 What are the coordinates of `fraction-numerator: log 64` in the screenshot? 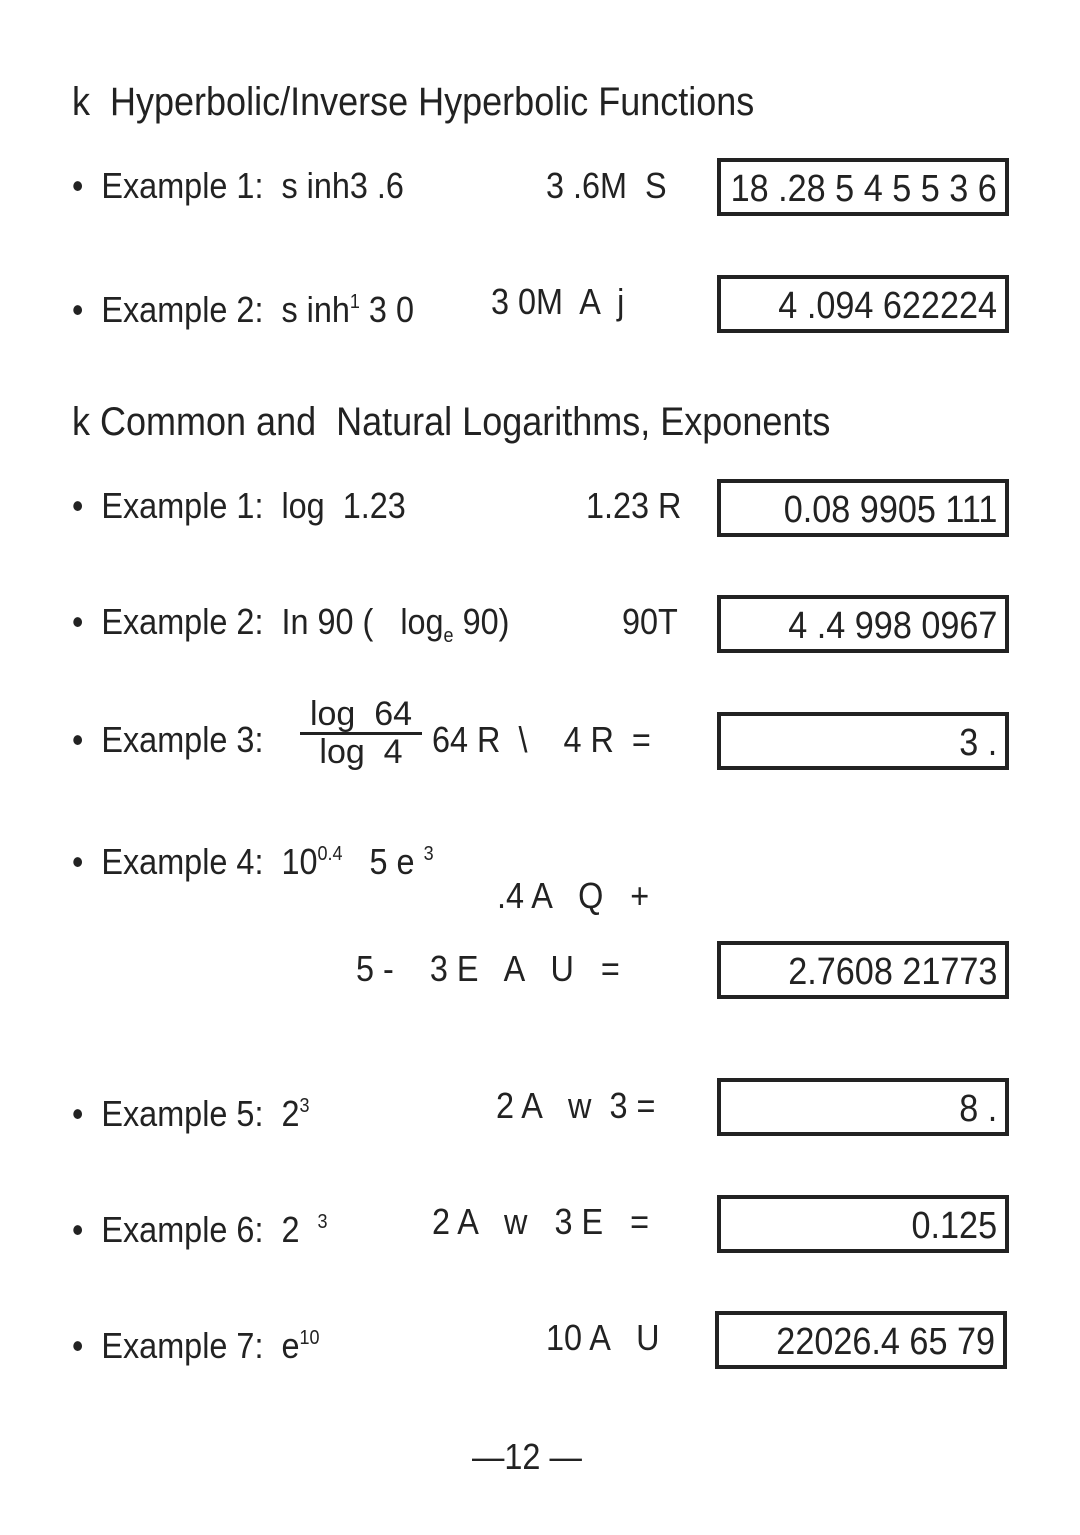 It's located at (361, 714).